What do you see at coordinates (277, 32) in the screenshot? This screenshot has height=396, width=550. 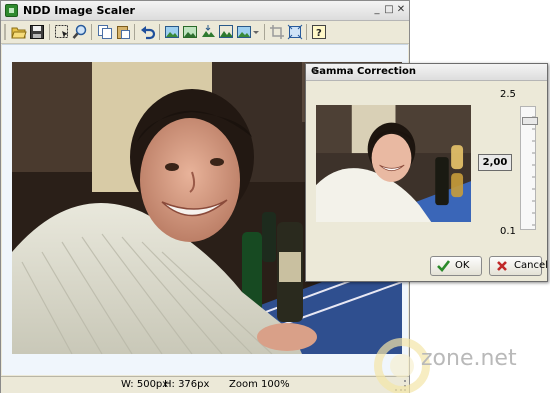 I see `crop-icon` at bounding box center [277, 32].